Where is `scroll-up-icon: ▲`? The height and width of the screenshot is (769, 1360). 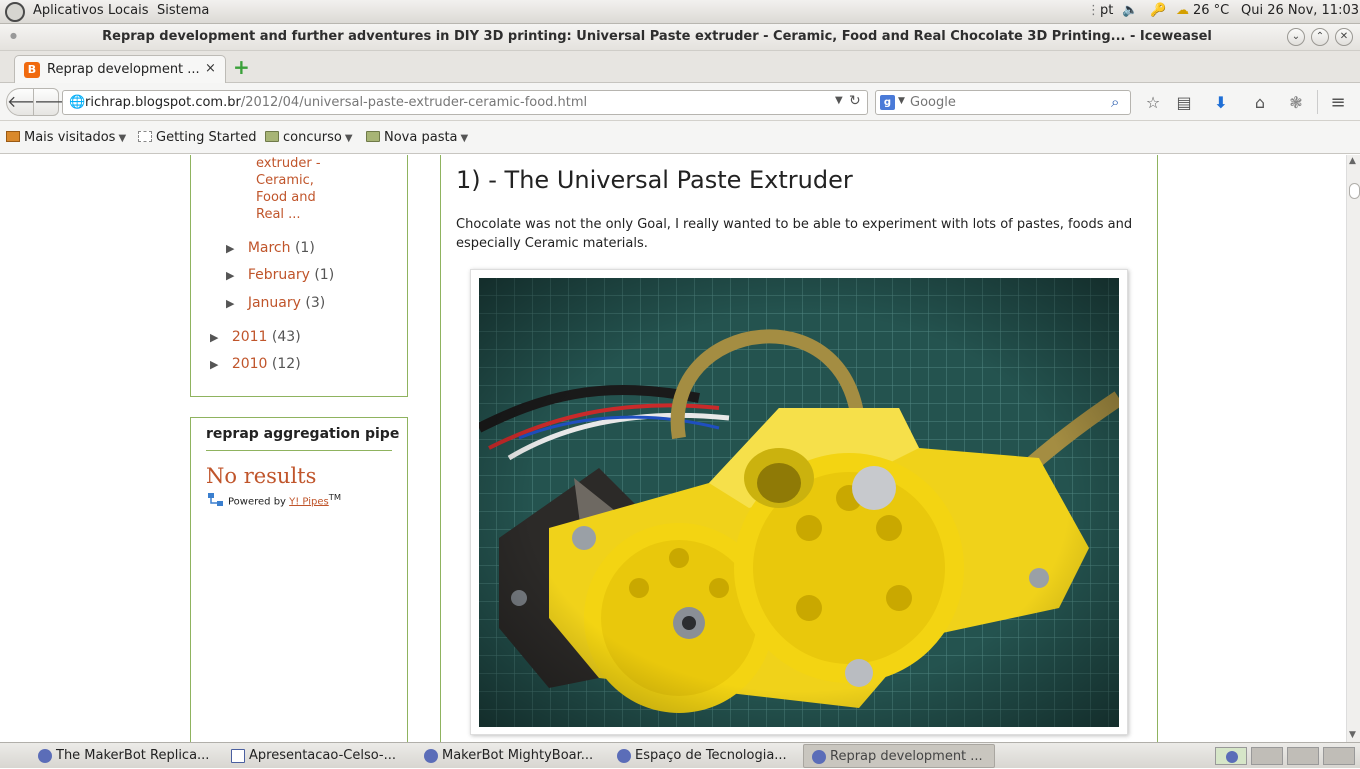 scroll-up-icon: ▲ is located at coordinates (1352, 161).